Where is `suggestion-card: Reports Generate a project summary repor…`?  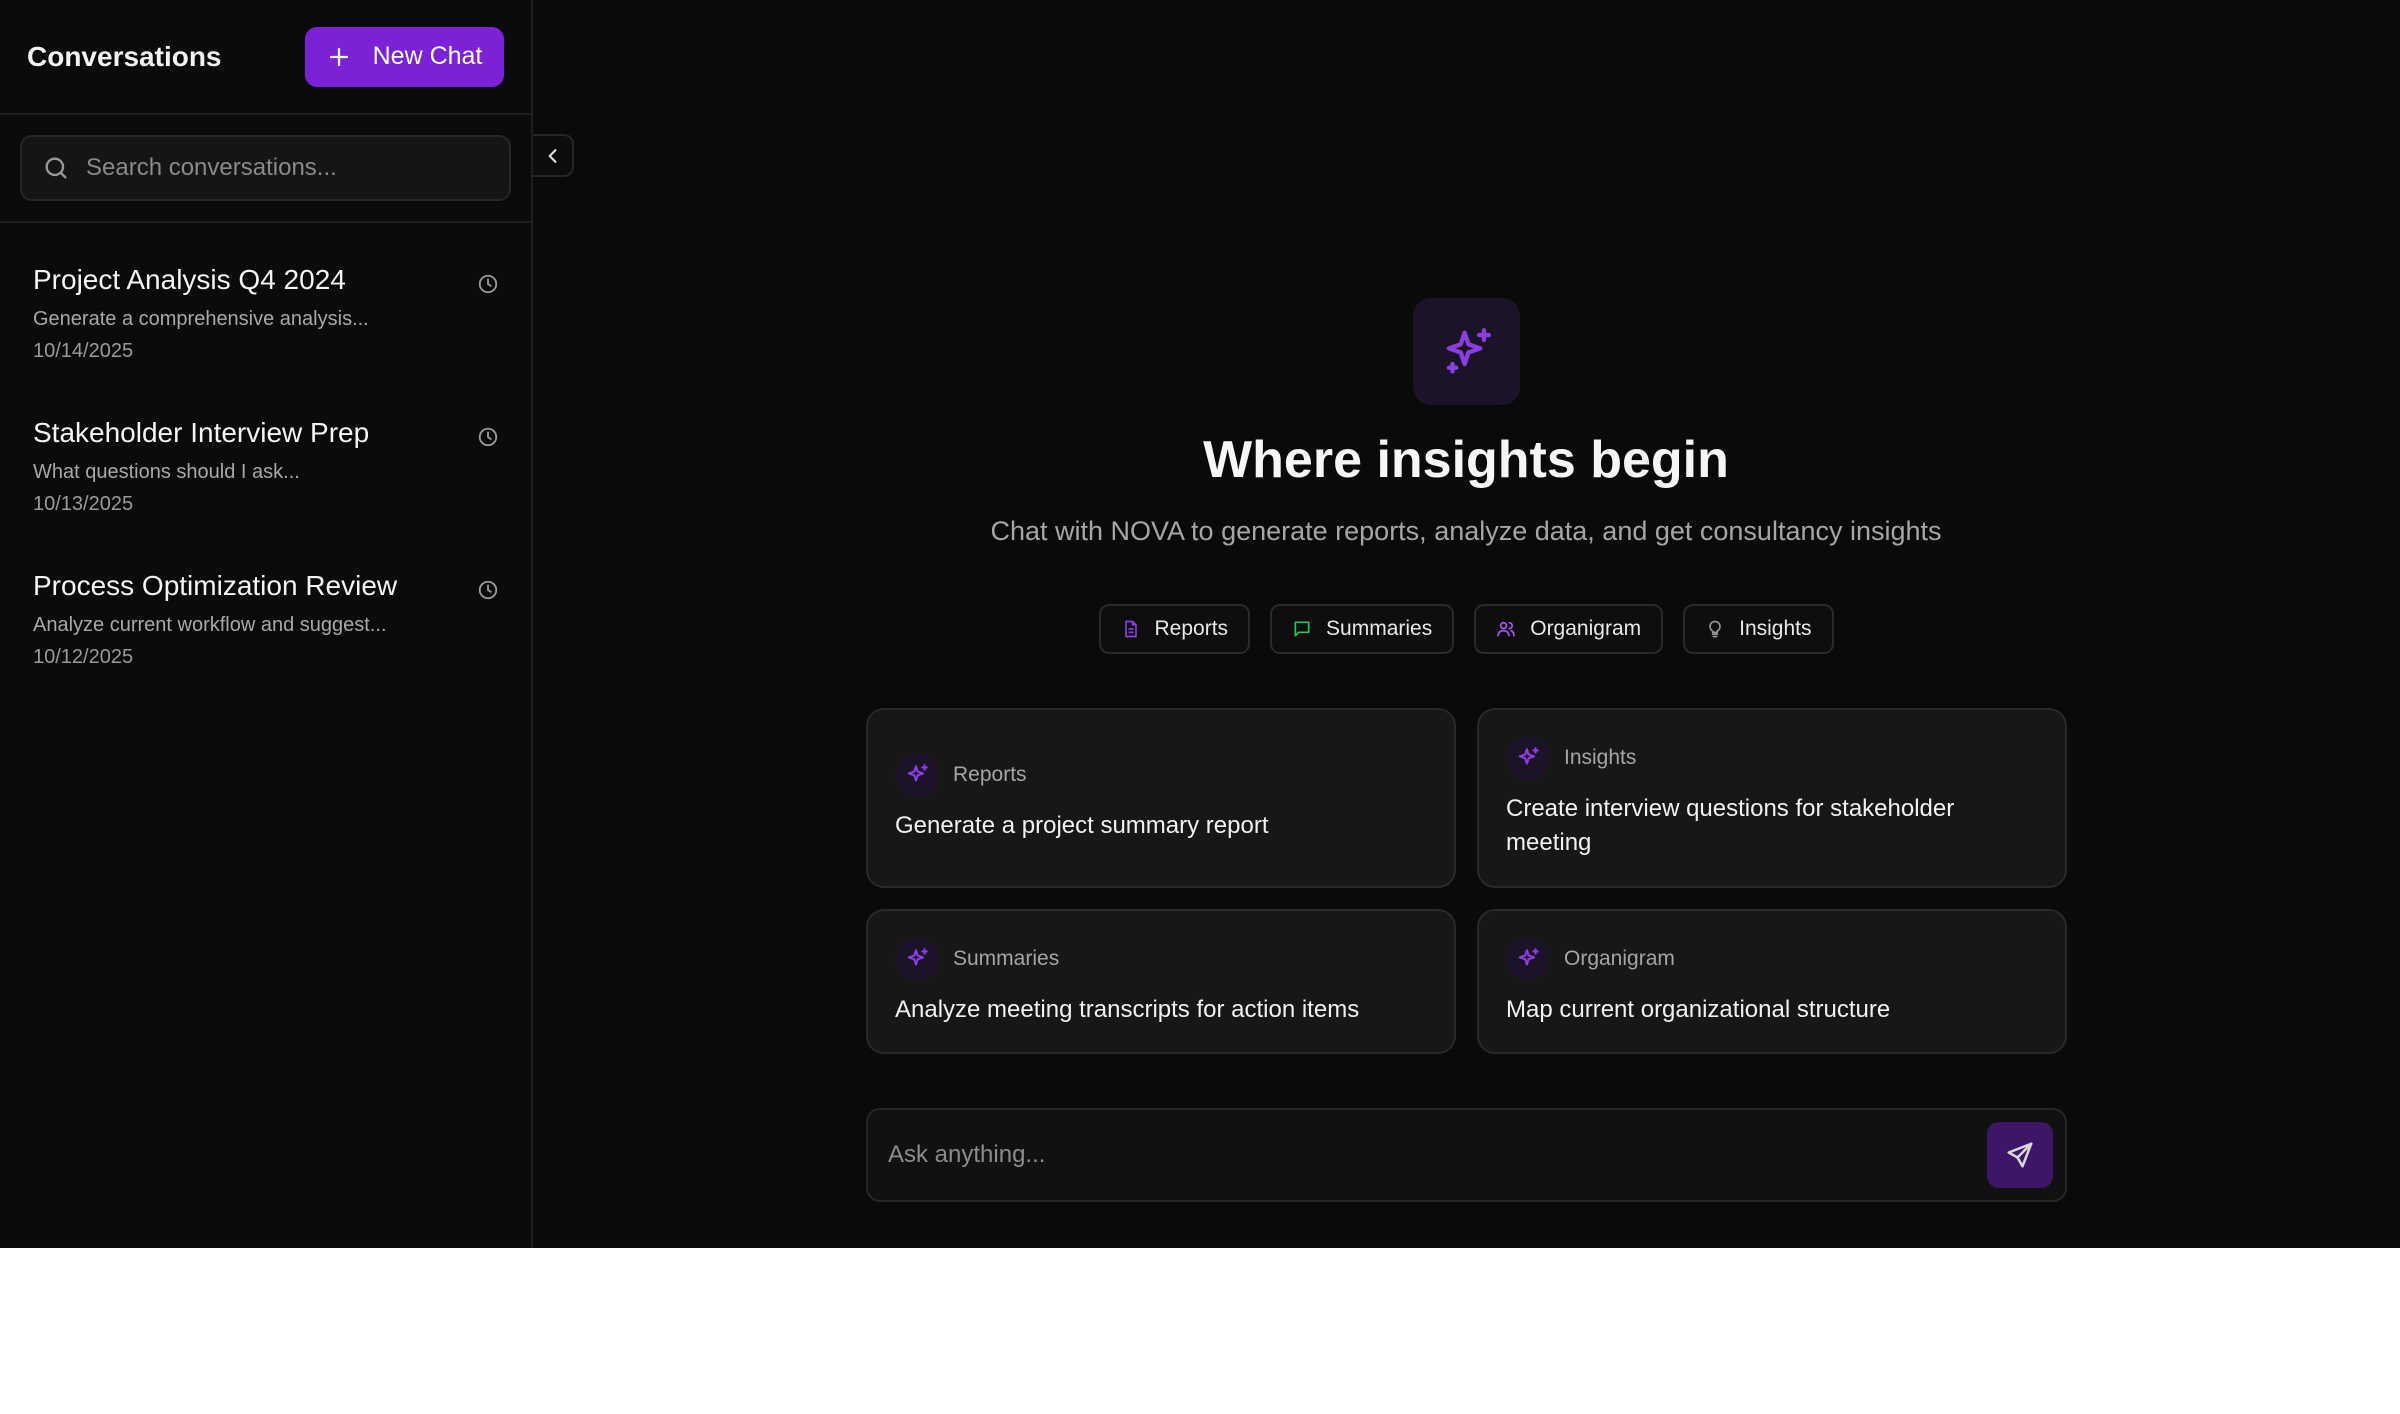 suggestion-card: Reports Generate a project summary repor… is located at coordinates (1161, 798).